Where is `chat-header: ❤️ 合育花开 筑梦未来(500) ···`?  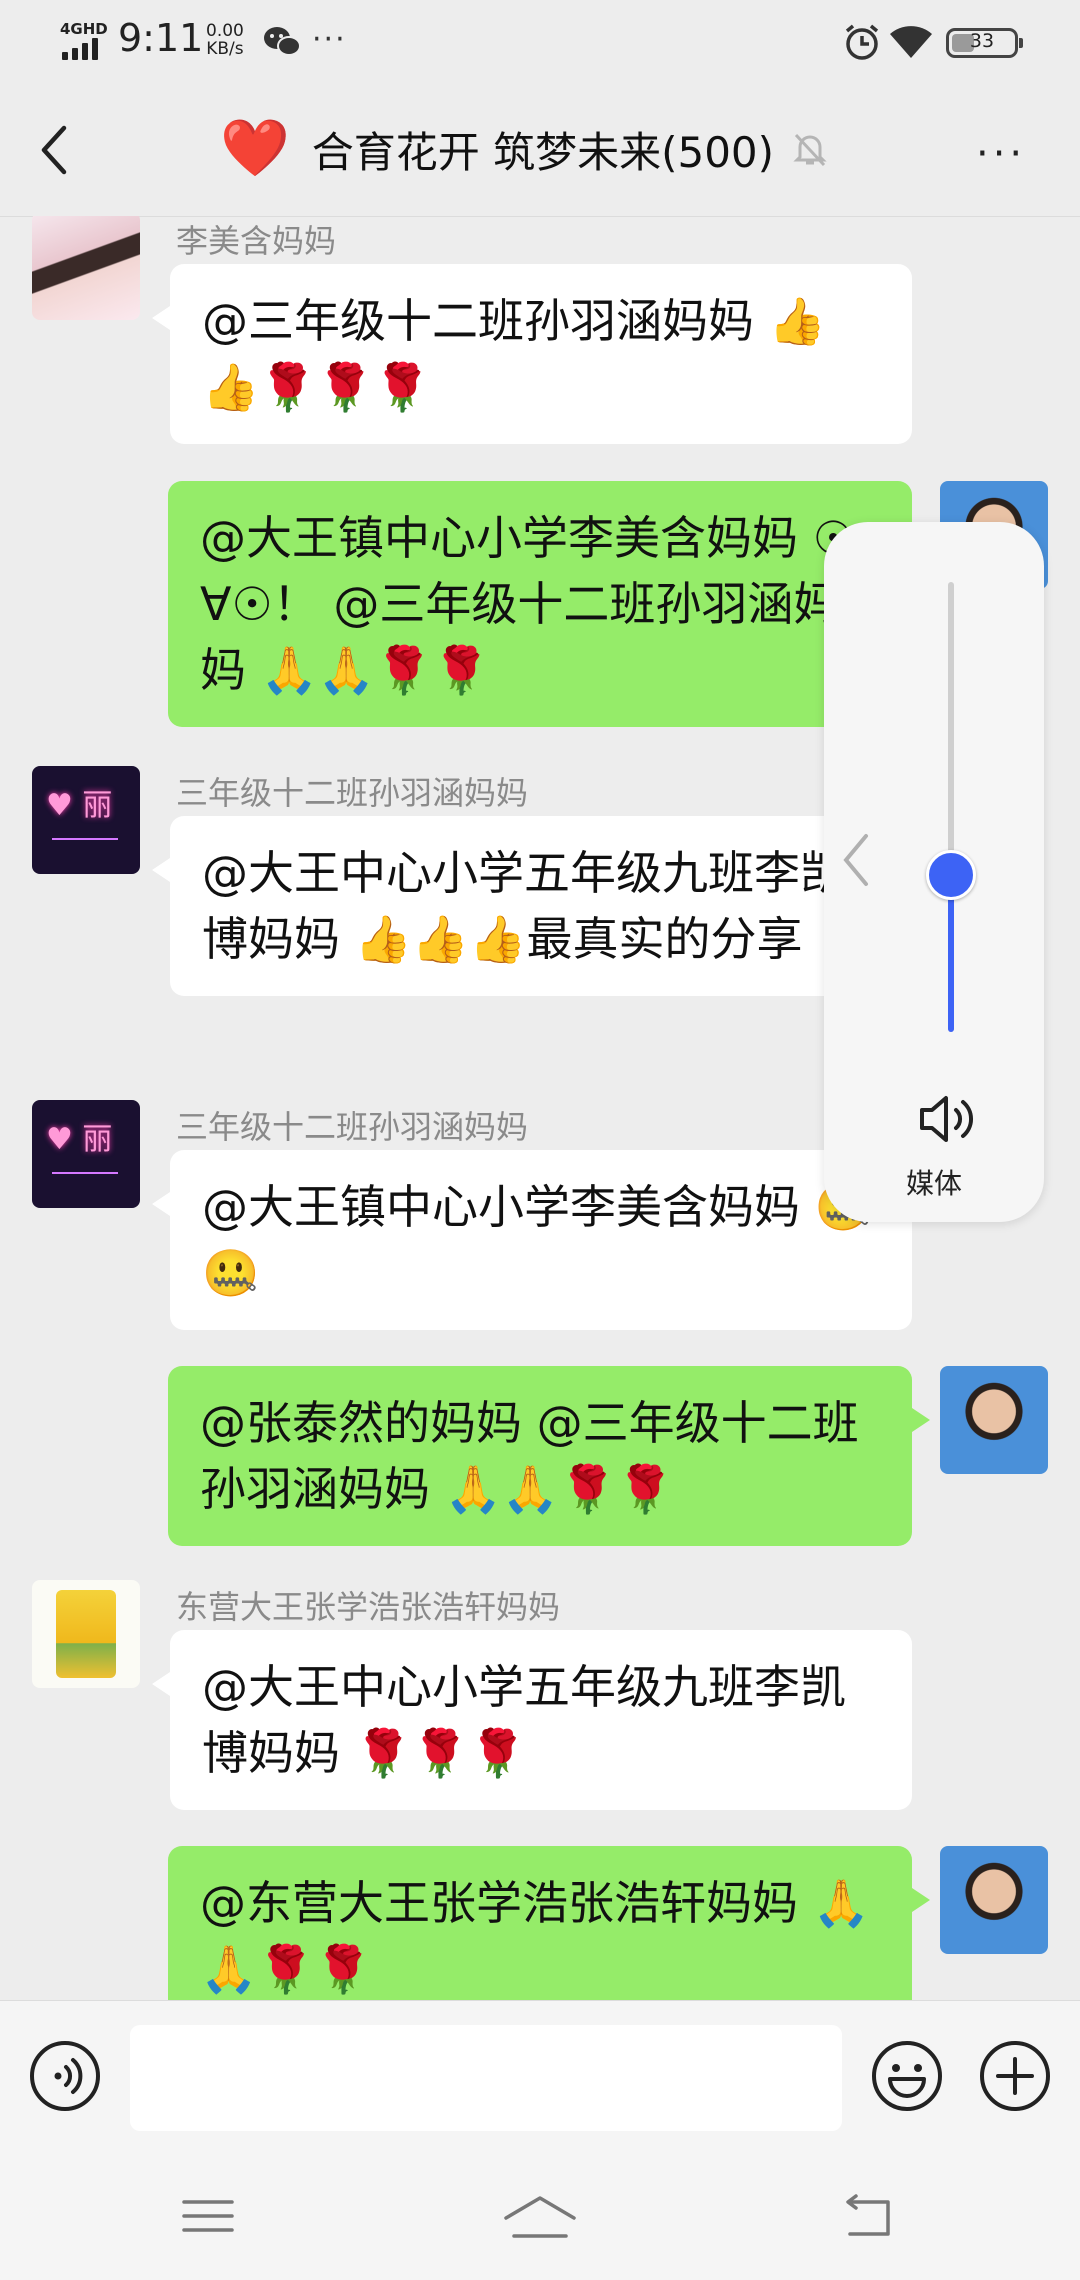 chat-header: ❤️ 合育花开 筑梦未来(500) ··· is located at coordinates (540, 150).